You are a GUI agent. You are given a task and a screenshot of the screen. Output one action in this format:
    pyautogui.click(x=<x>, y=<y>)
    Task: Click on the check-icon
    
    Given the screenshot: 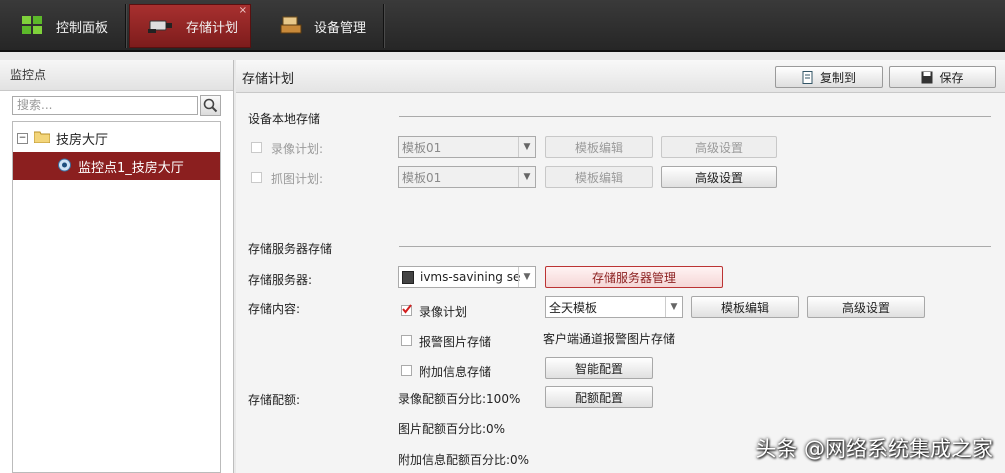 What is the action you would take?
    pyautogui.click(x=407, y=309)
    